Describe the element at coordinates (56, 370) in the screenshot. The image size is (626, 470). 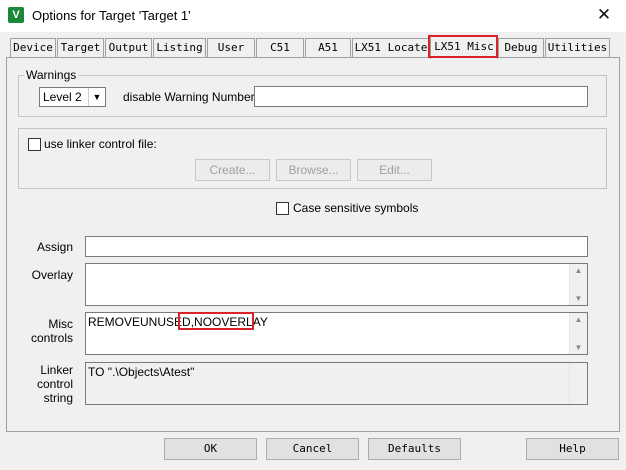
I see `linker-string-label-line1: Linker` at that location.